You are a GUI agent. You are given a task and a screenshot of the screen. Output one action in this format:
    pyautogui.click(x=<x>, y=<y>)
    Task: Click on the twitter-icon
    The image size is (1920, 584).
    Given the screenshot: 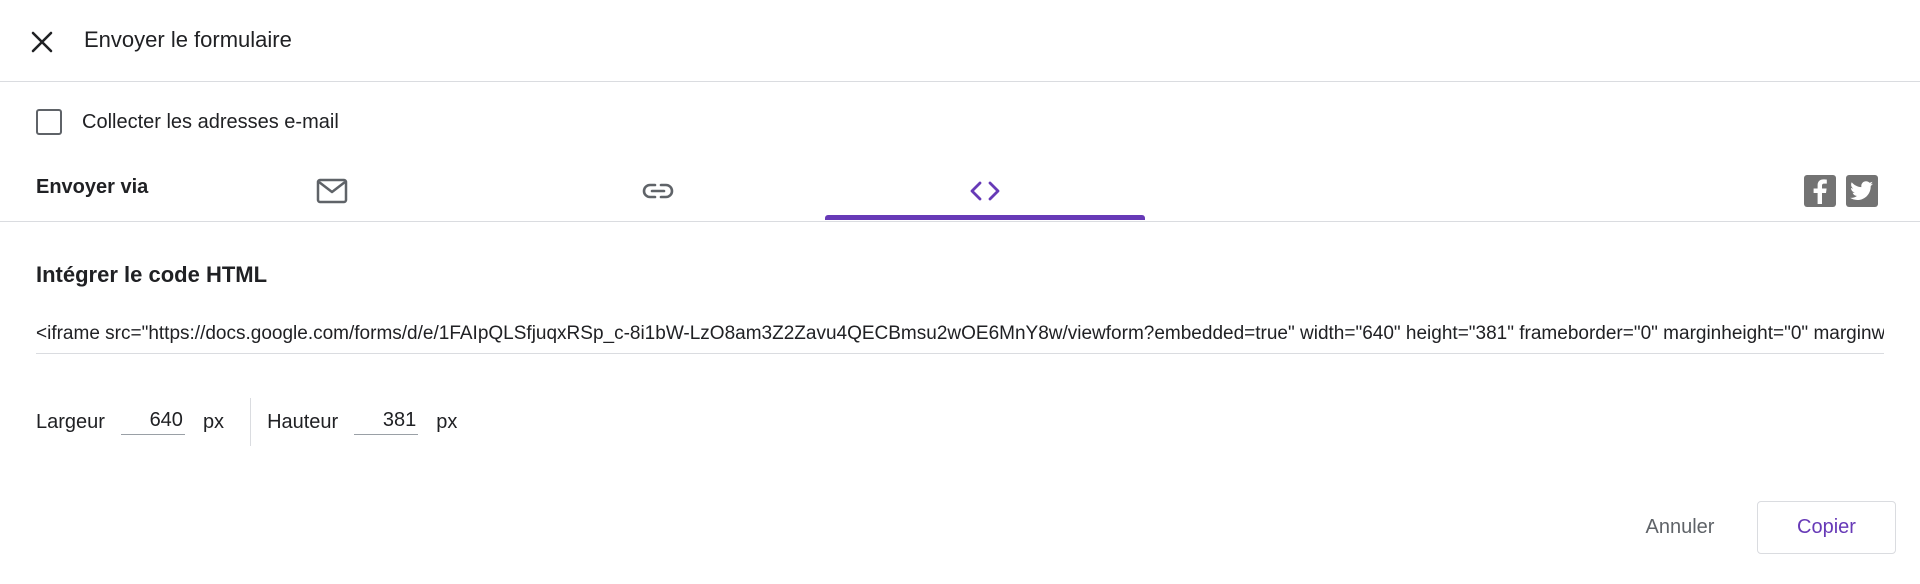 What is the action you would take?
    pyautogui.click(x=1861, y=190)
    